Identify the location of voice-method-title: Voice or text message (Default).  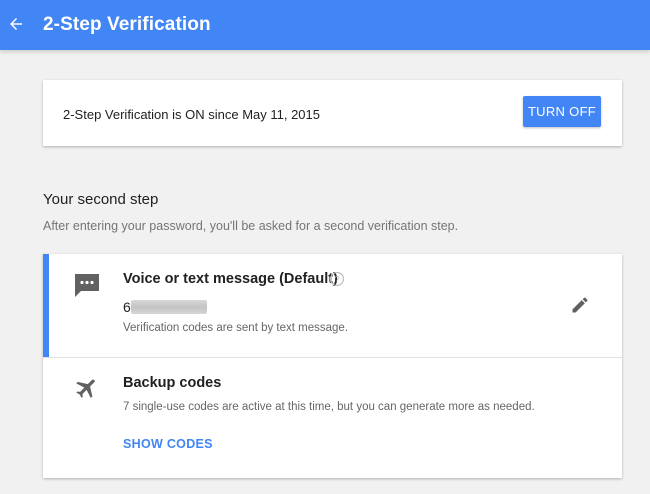
(230, 279).